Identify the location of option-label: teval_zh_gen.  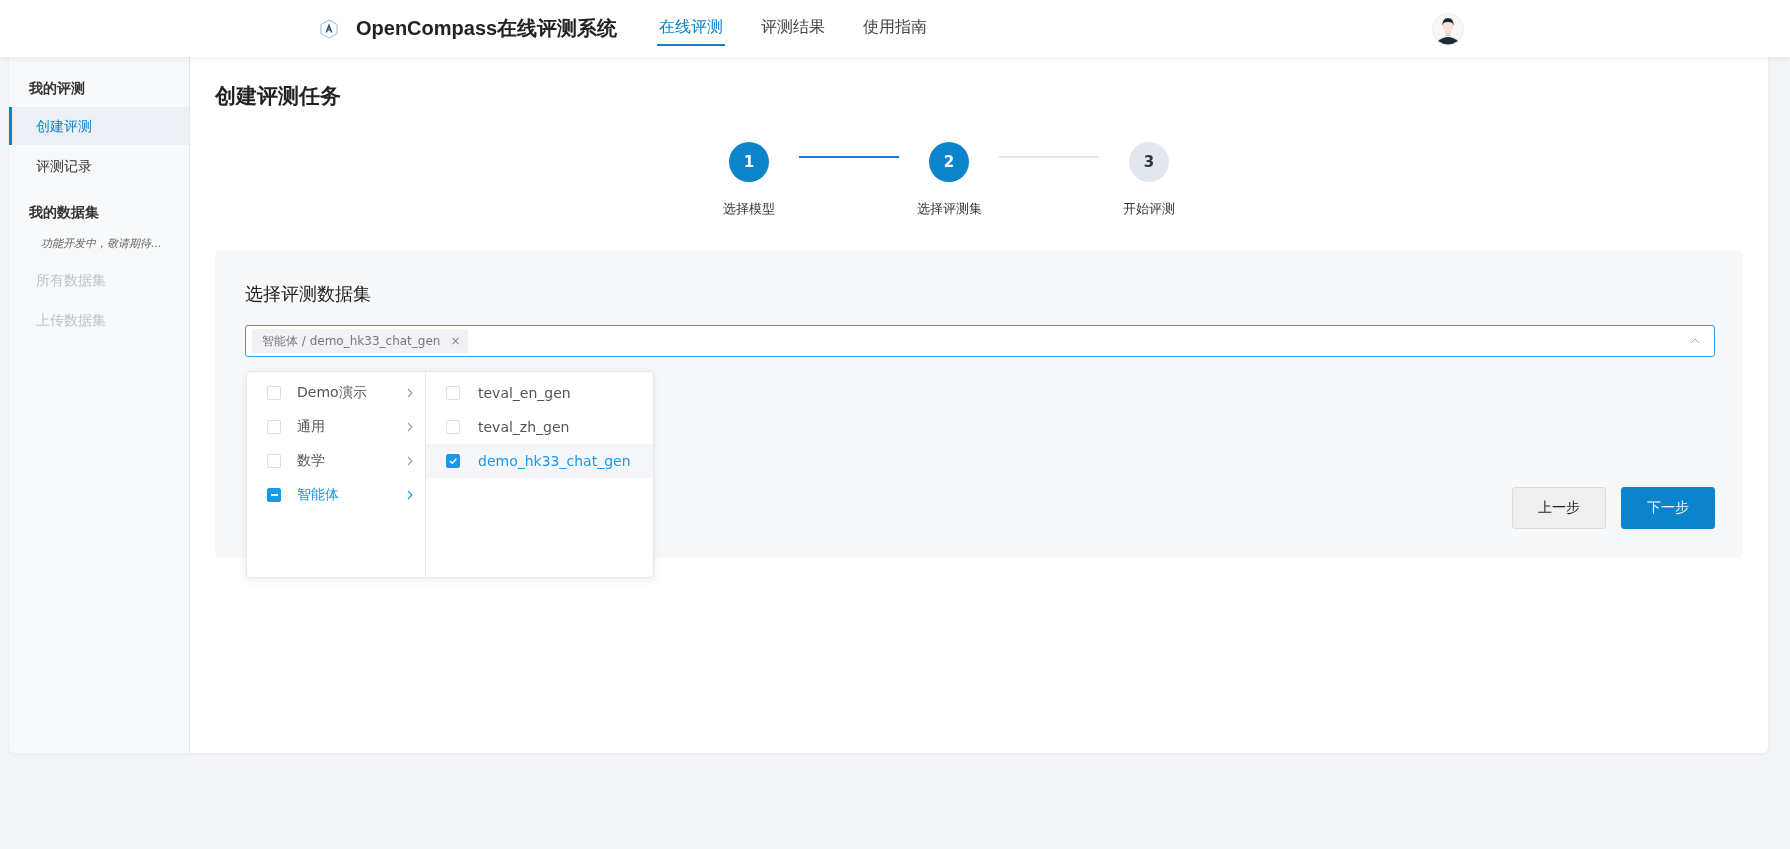
(524, 427).